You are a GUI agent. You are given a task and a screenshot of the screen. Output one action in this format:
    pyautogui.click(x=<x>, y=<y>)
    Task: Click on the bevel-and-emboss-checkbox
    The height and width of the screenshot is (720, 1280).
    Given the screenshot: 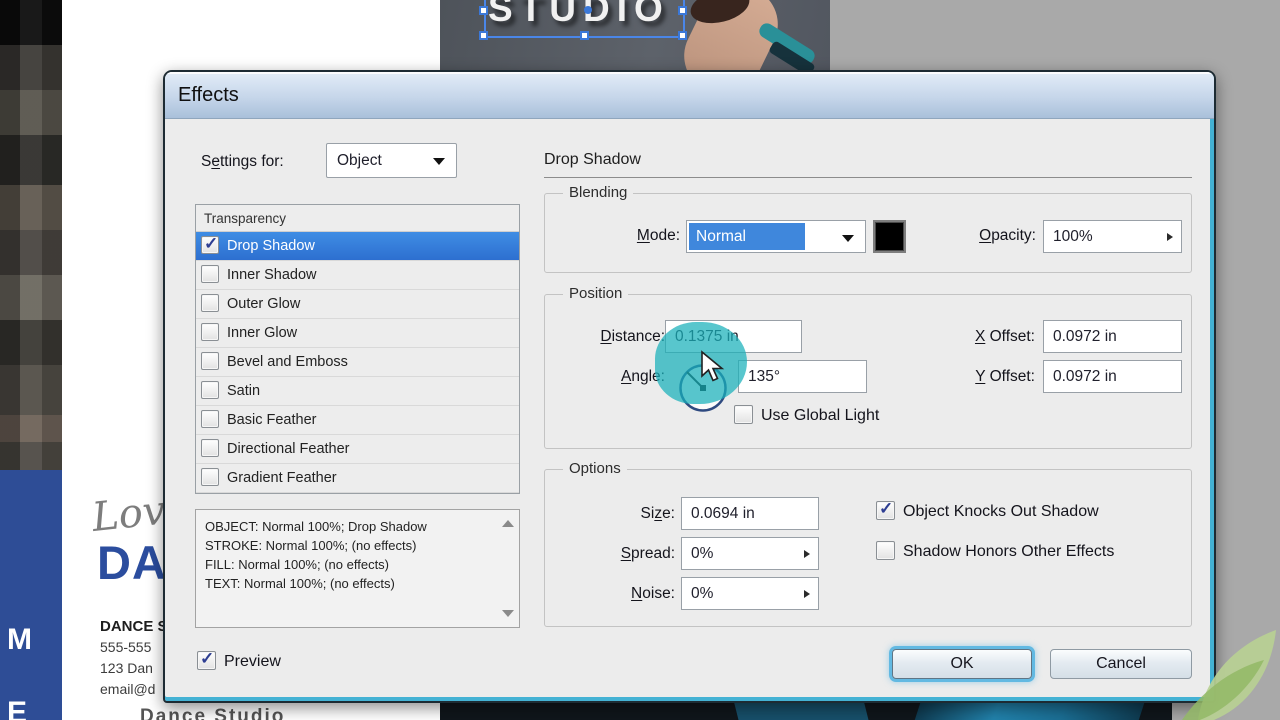 What is the action you would take?
    pyautogui.click(x=210, y=361)
    